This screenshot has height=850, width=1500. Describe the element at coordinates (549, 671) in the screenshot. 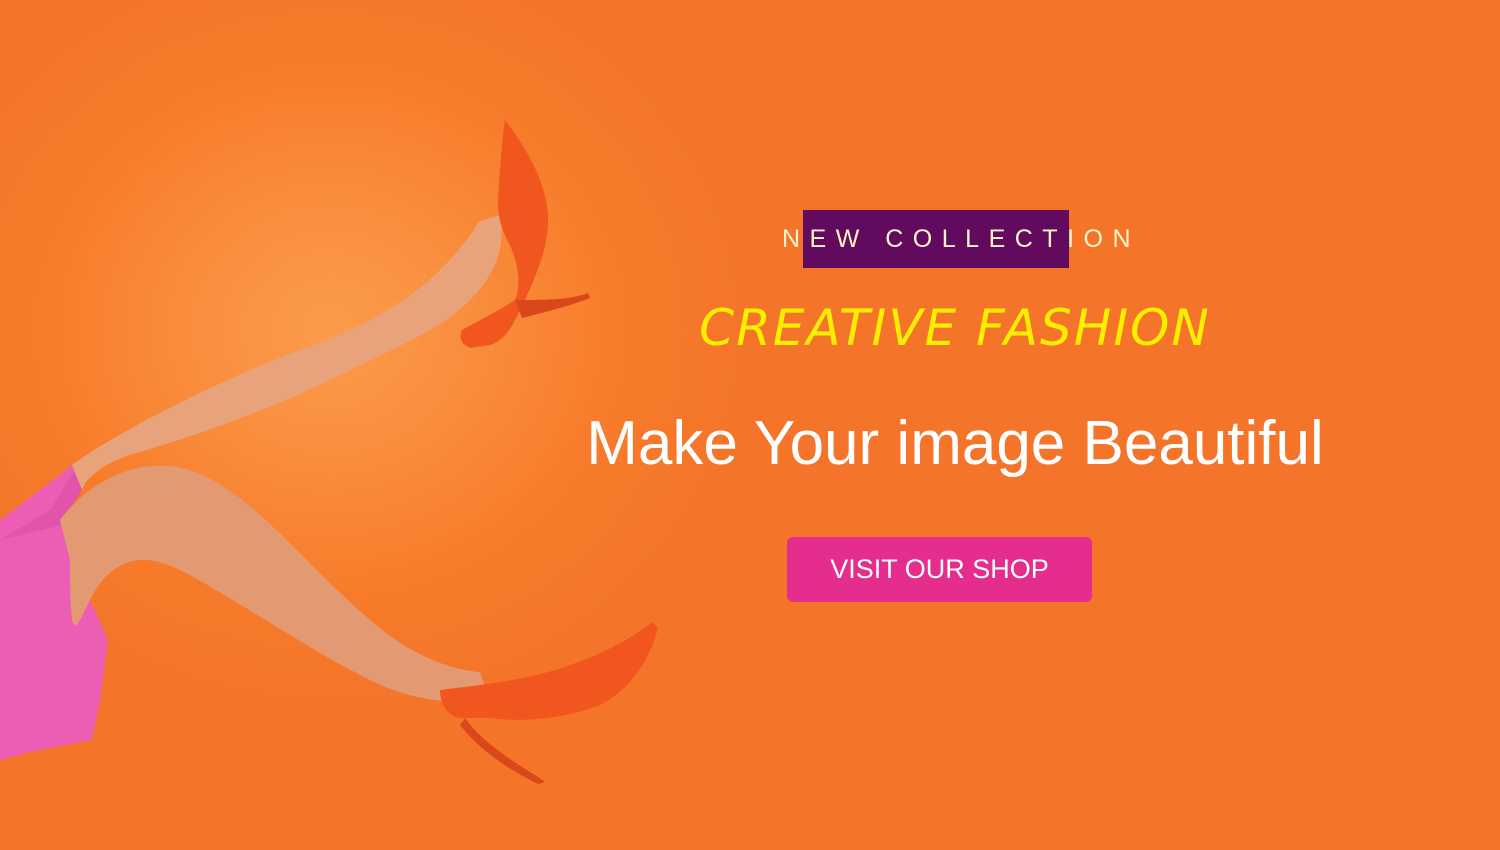

I see `lower-shoe` at that location.